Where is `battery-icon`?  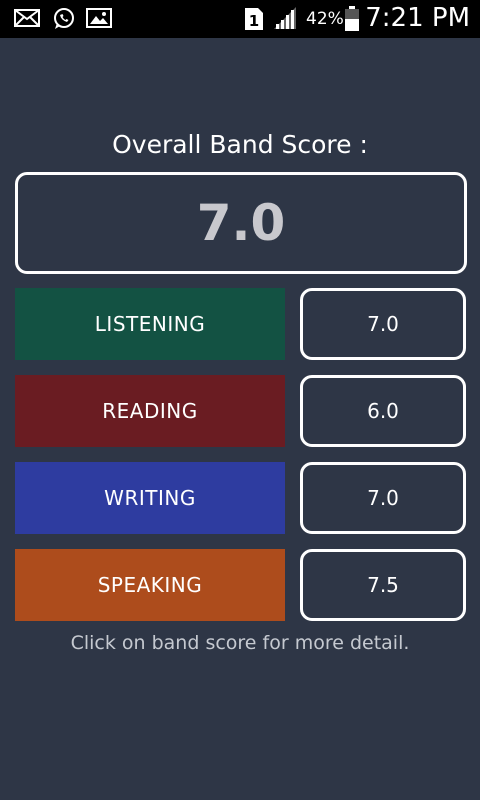
battery-icon is located at coordinates (352, 21).